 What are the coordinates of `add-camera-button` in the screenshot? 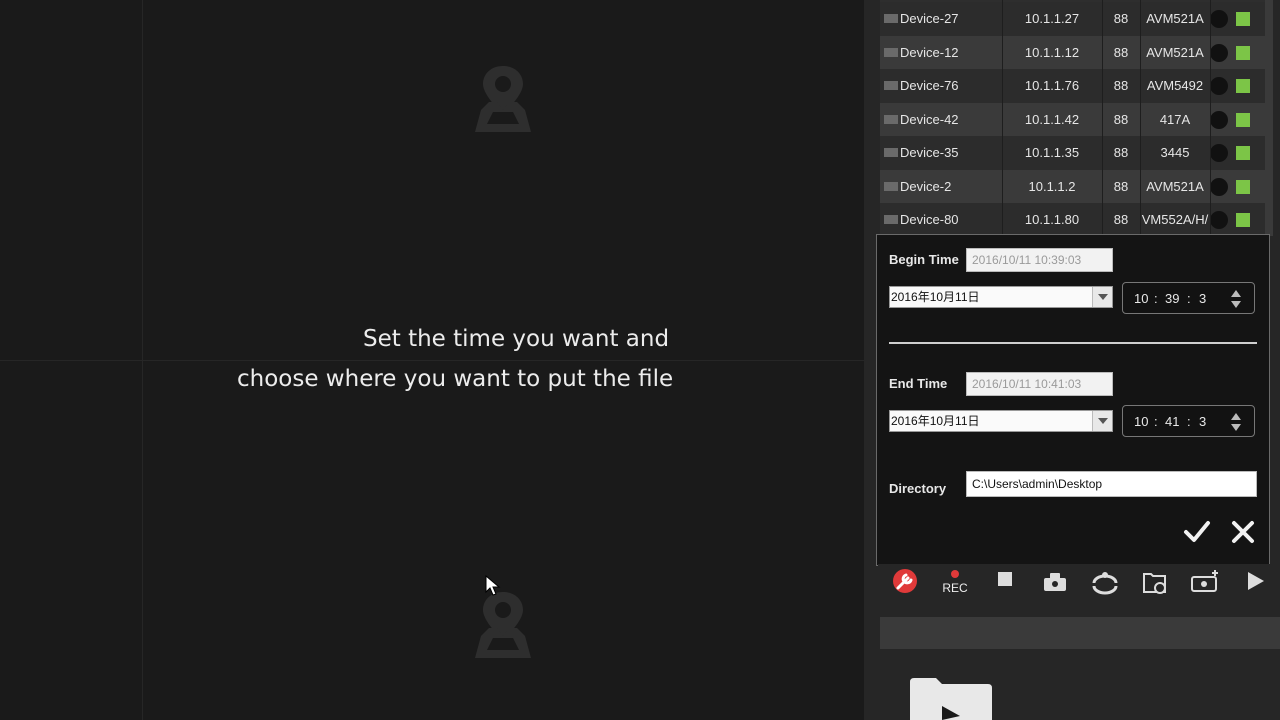 It's located at (1205, 584).